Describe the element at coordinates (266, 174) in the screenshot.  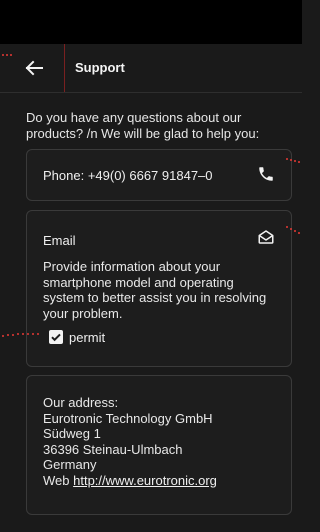
I see `phone-icon` at that location.